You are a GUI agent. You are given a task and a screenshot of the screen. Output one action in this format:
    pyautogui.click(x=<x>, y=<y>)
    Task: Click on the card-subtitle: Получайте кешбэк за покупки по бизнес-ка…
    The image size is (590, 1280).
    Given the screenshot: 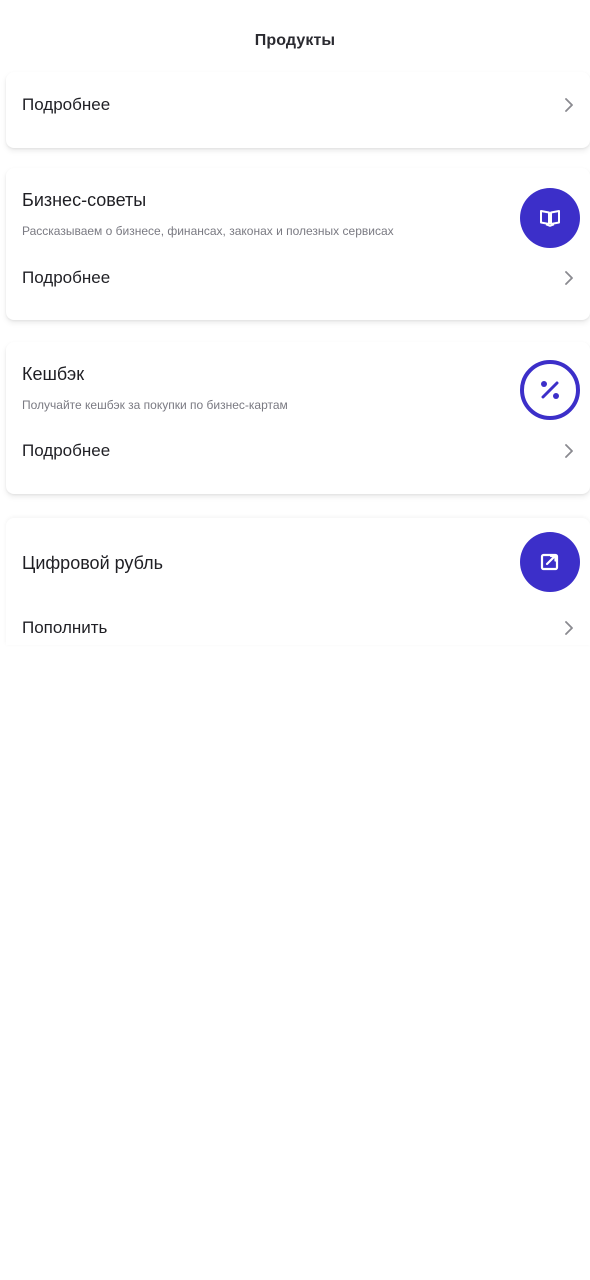 What is the action you would take?
    pyautogui.click(x=155, y=405)
    